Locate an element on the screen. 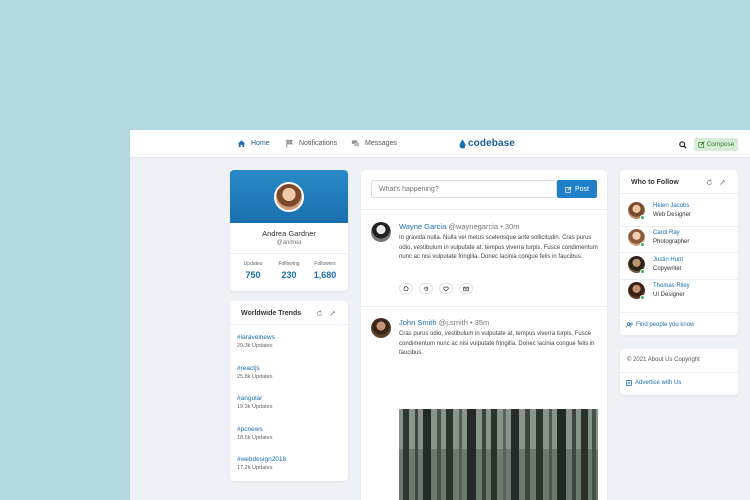 The image size is (750, 500). post-meta: @j.smith • 35m is located at coordinates (463, 322).